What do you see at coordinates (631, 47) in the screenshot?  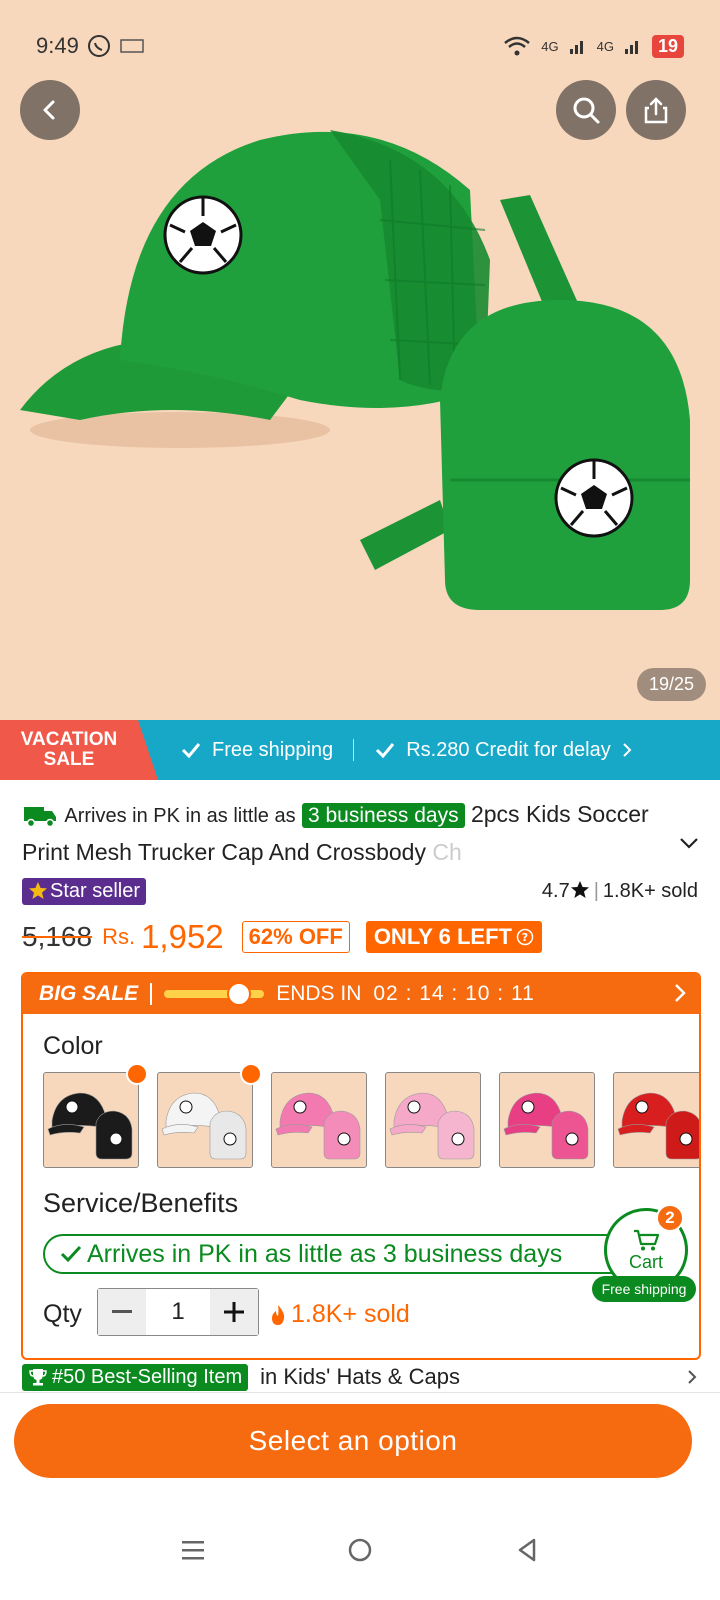 I see `signal-icon` at bounding box center [631, 47].